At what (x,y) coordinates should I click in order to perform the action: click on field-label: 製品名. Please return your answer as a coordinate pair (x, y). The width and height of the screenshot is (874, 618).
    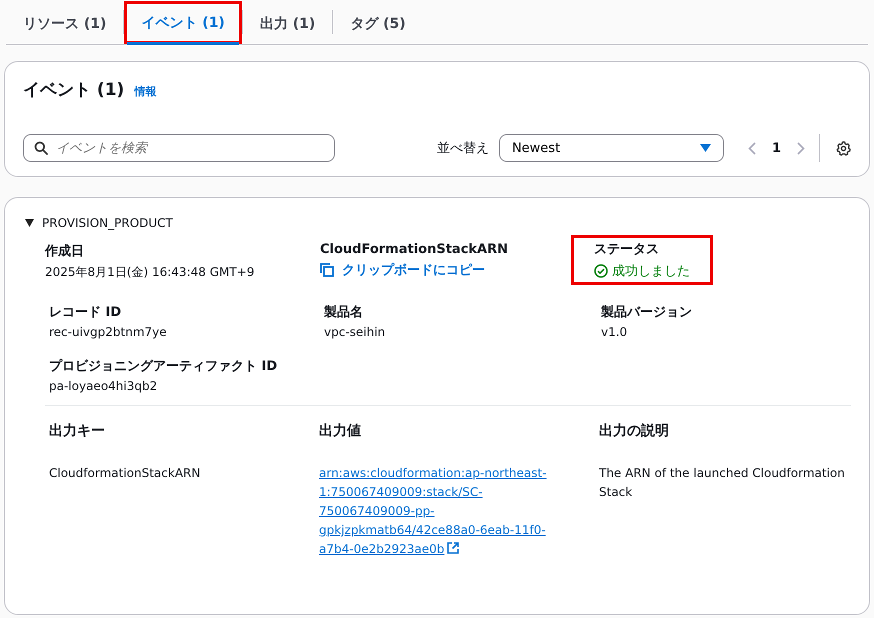
    Looking at the image, I should click on (344, 312).